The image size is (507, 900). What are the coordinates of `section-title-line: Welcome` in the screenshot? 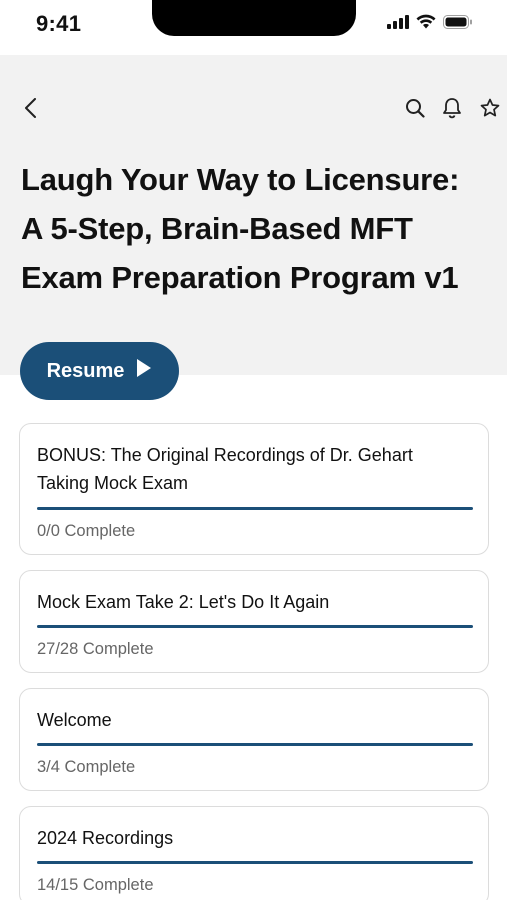 It's located at (74, 720).